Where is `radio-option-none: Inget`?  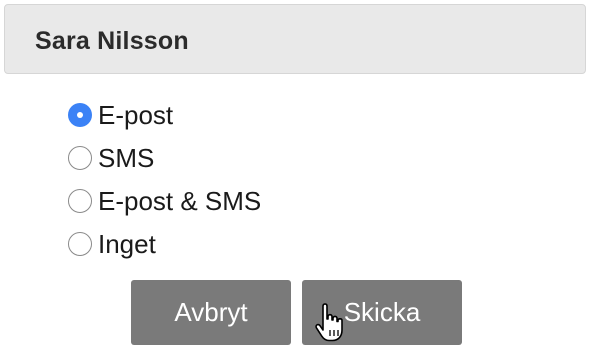
radio-option-none: Inget is located at coordinates (218, 243).